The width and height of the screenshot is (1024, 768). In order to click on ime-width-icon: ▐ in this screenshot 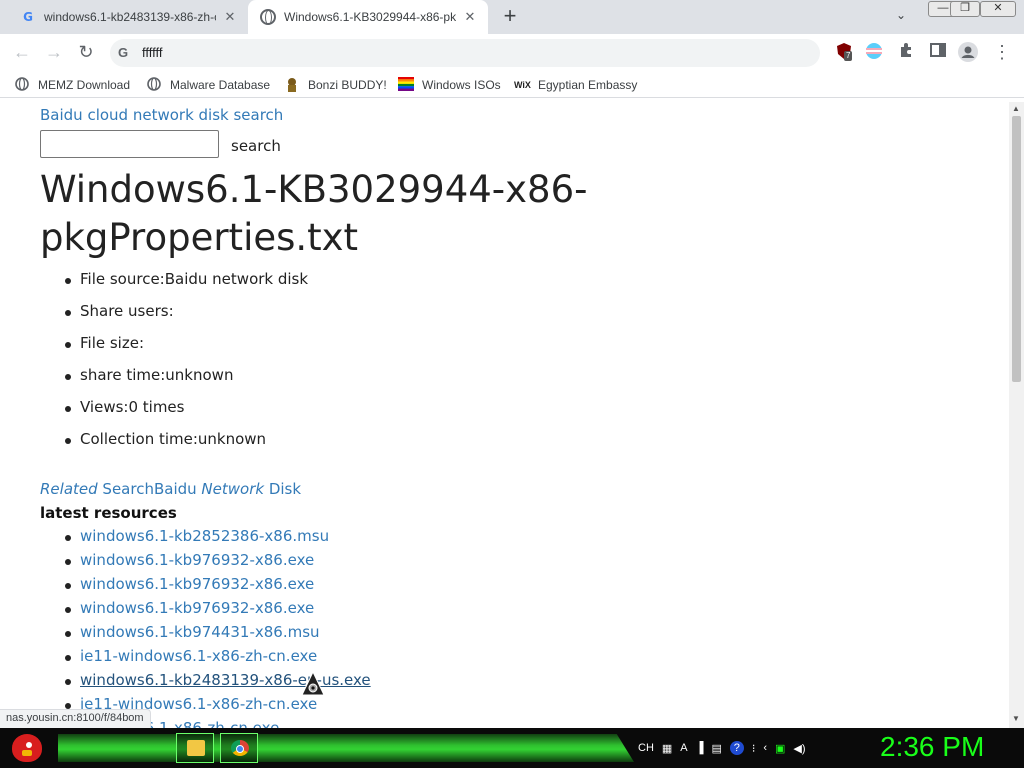, I will do `click(700, 748)`.